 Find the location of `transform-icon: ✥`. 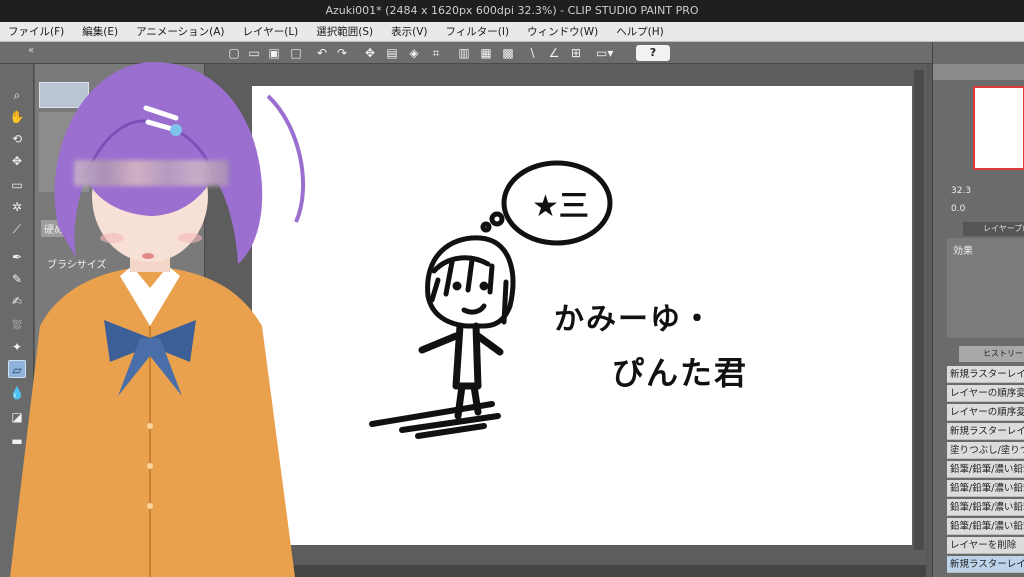

transform-icon: ✥ is located at coordinates (370, 53).